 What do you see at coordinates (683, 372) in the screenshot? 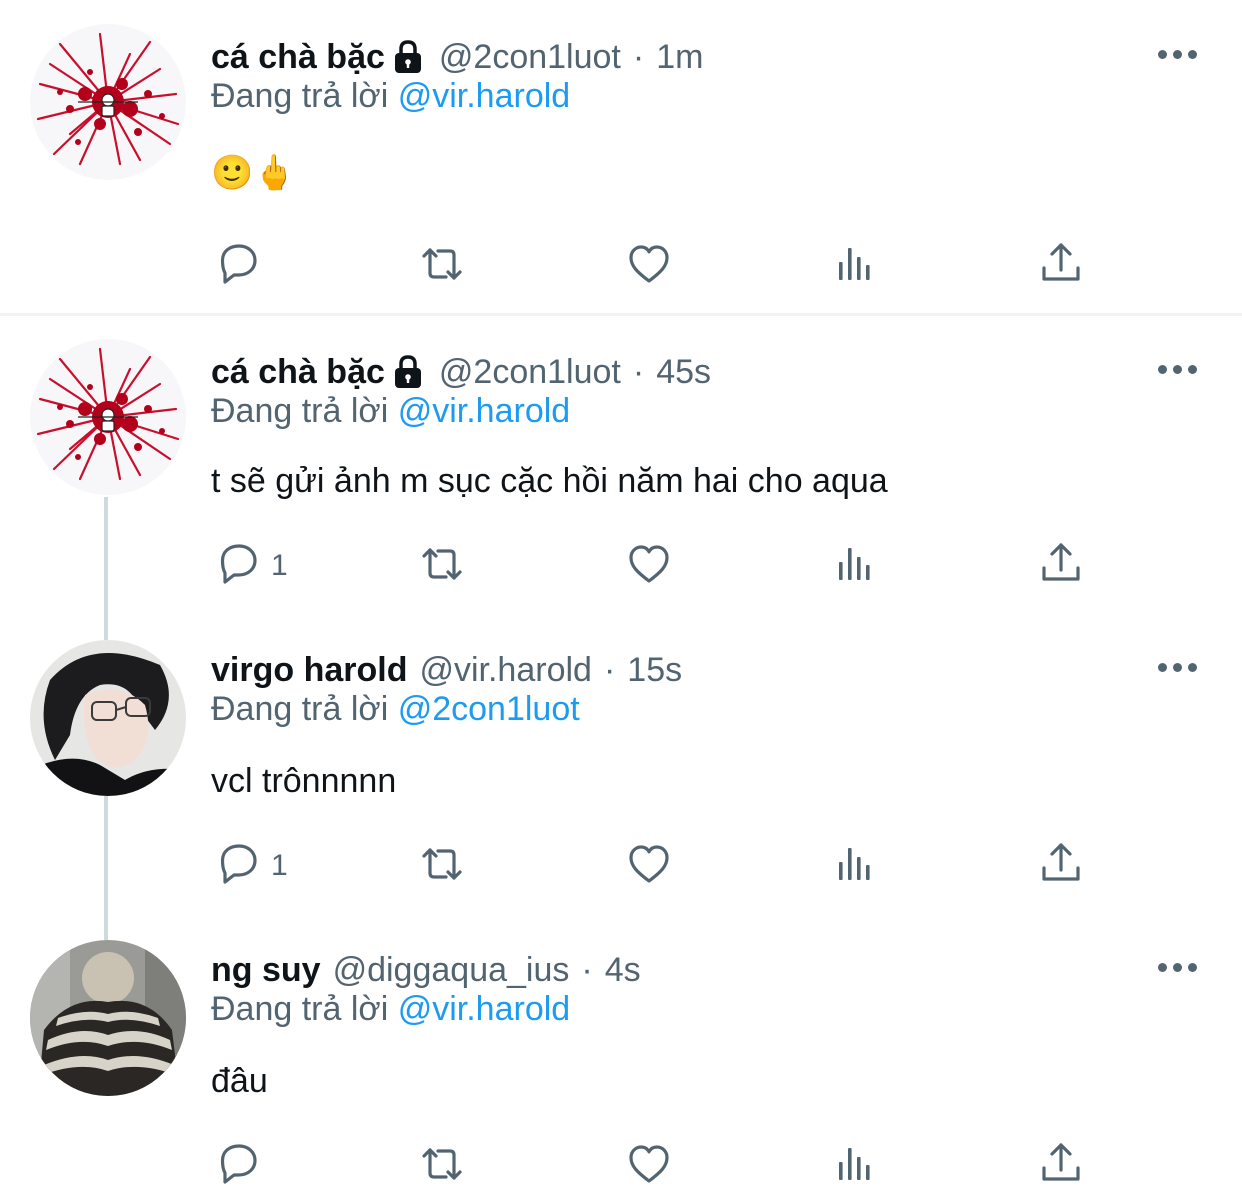
I see `timestamp: 45s` at bounding box center [683, 372].